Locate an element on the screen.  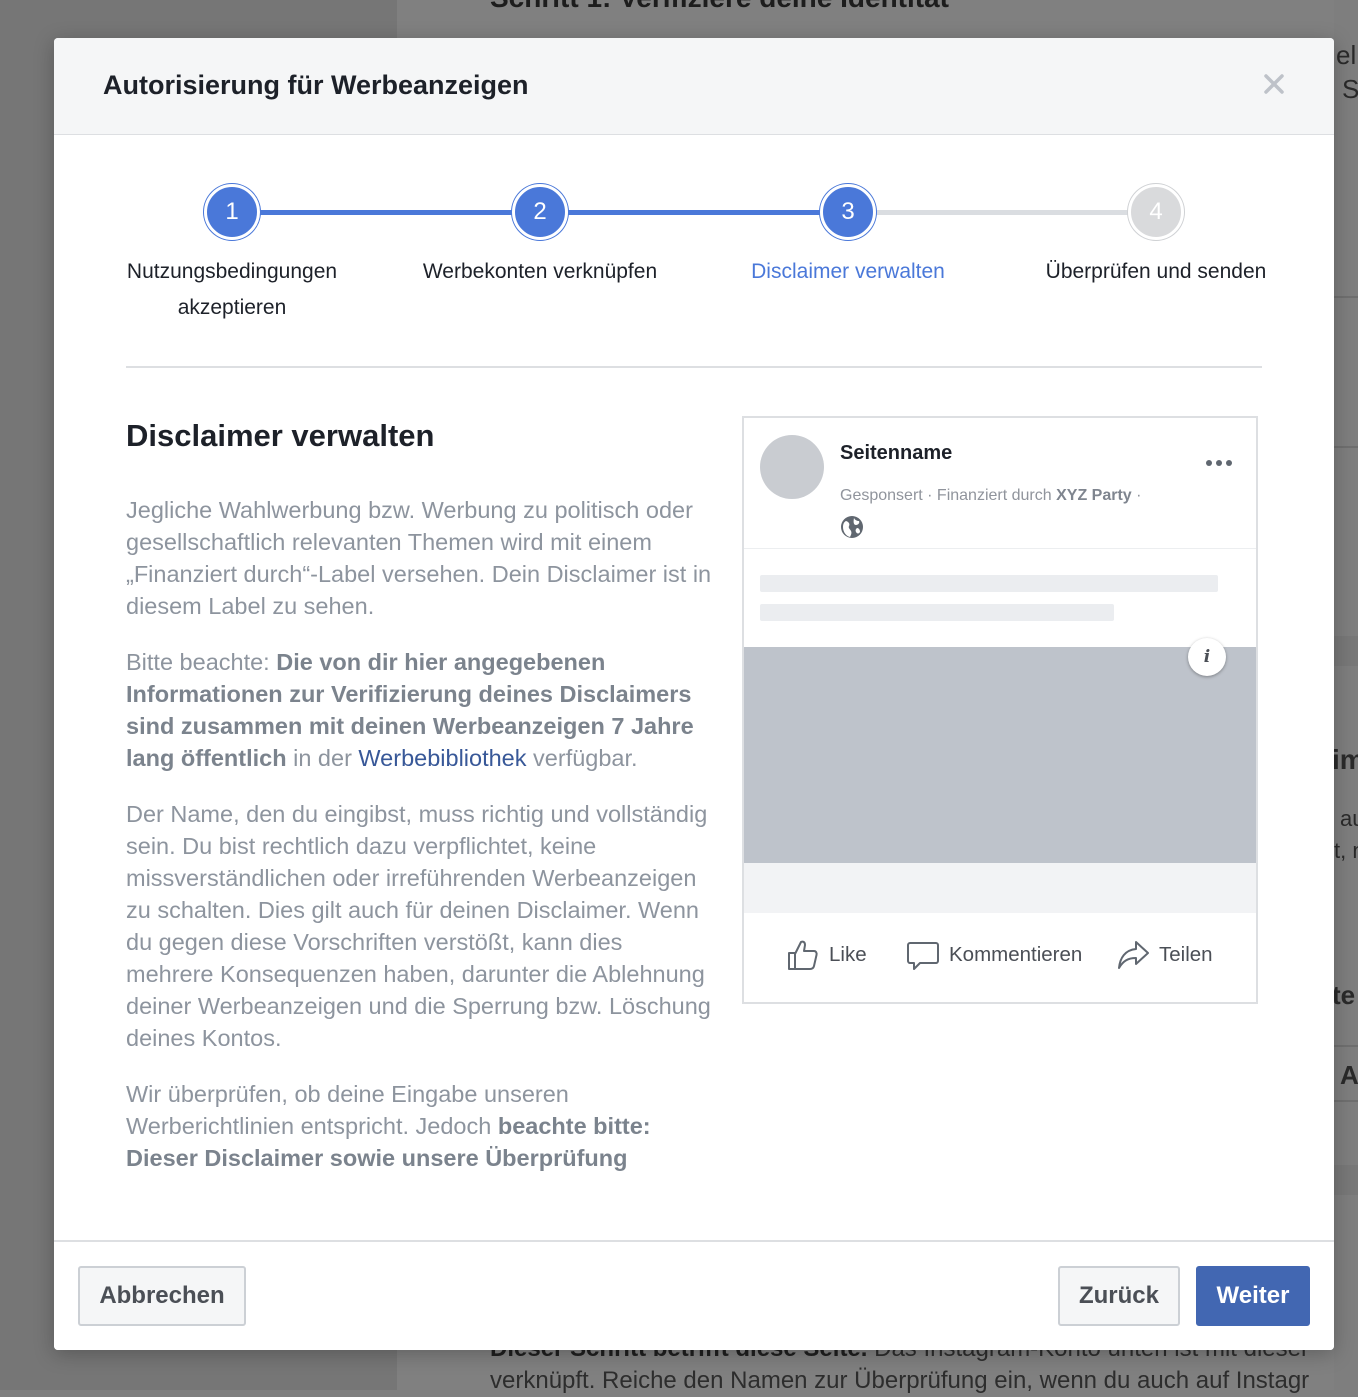
background-text-fragment: t, n is located at coordinates (1346, 850).